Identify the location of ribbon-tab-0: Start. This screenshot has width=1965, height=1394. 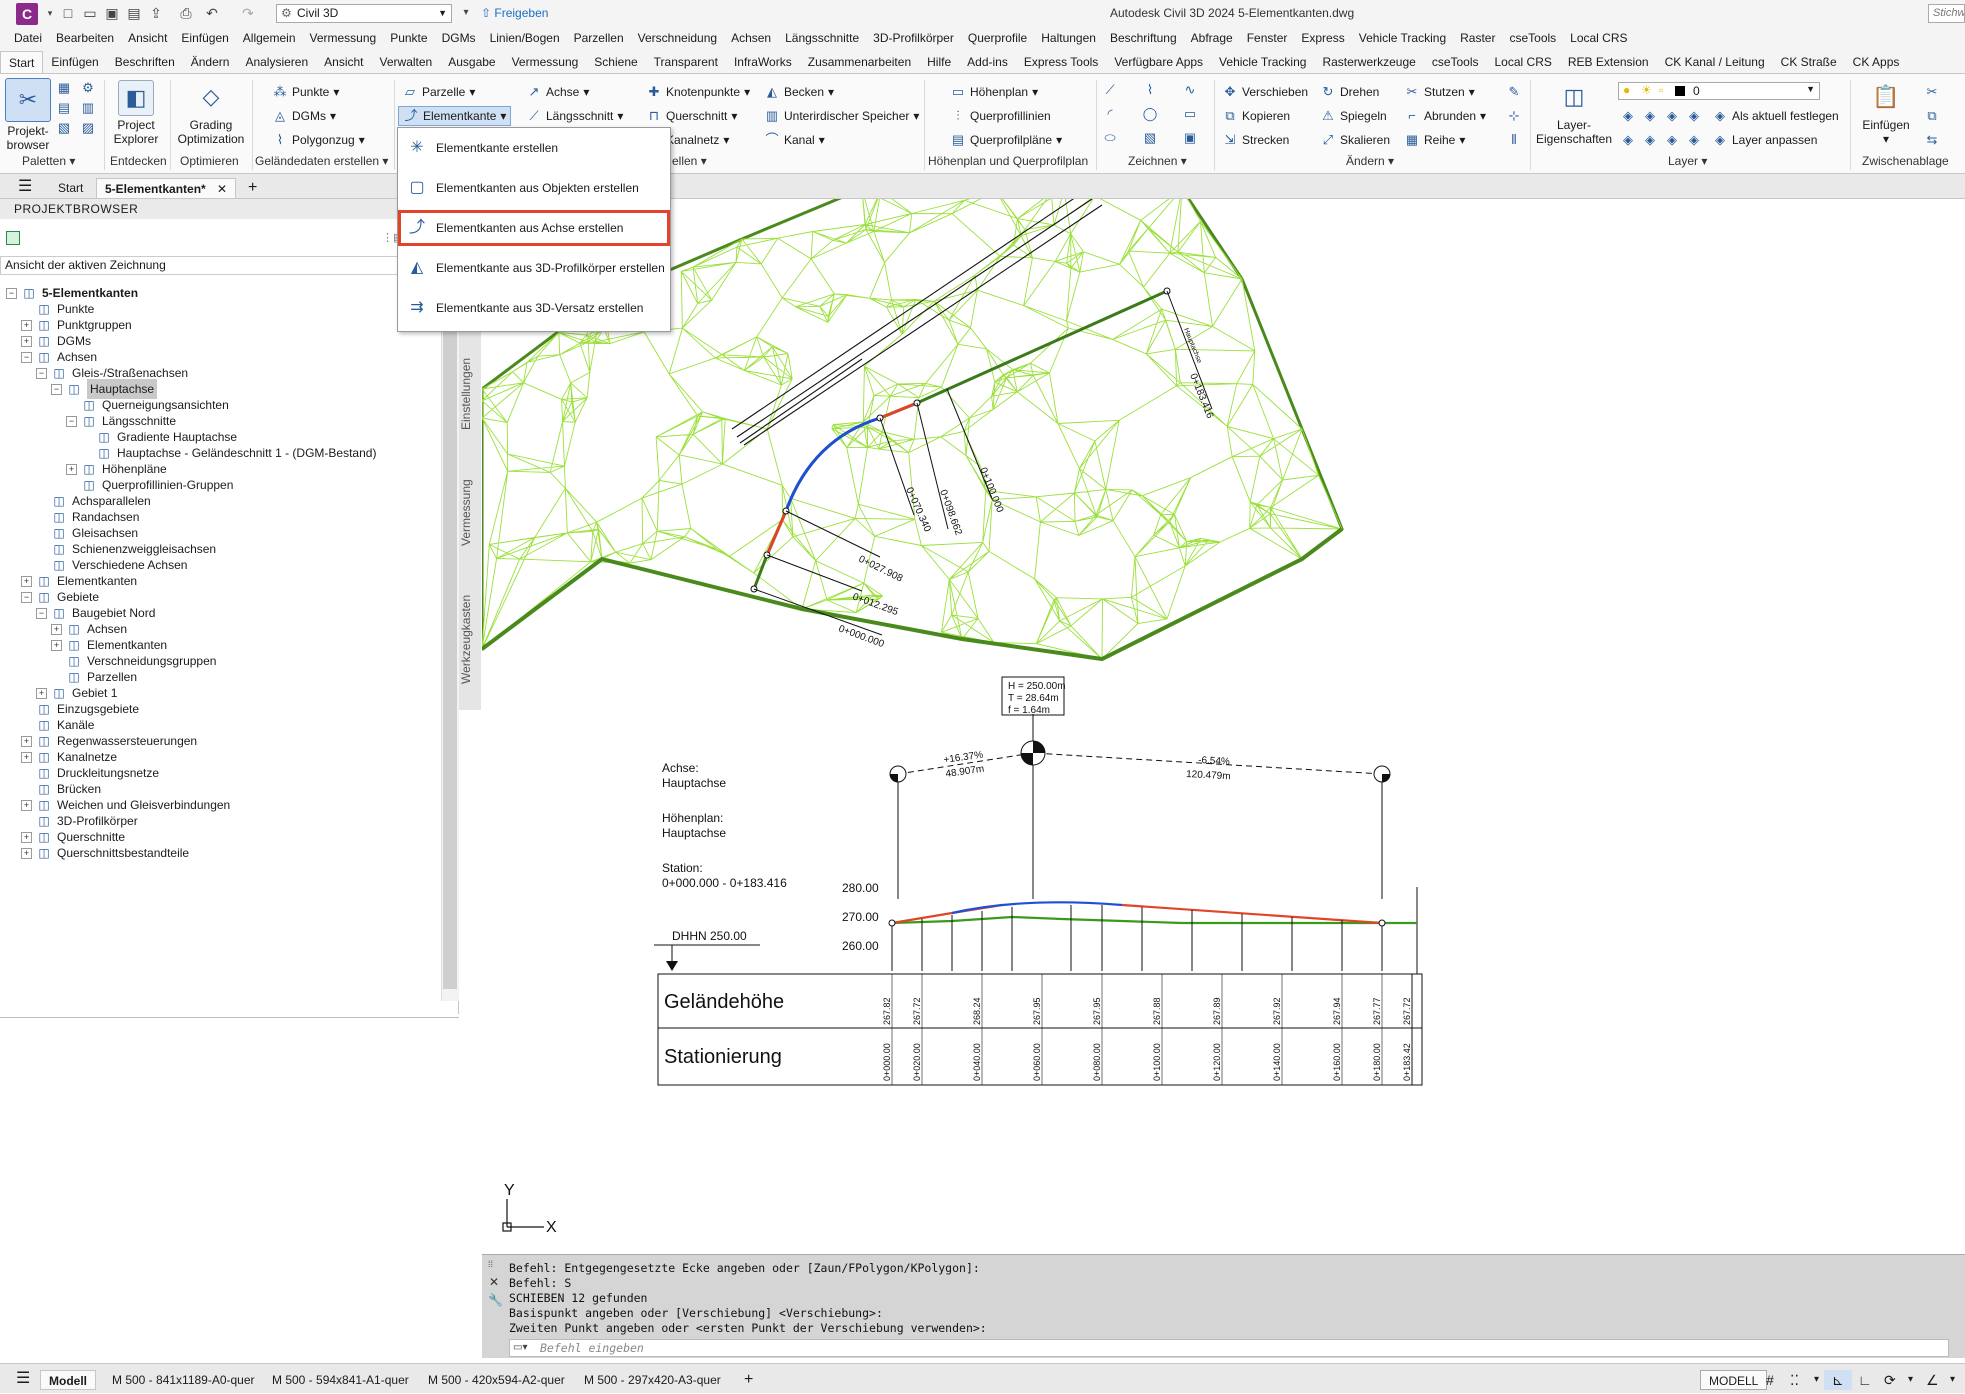
(22, 62).